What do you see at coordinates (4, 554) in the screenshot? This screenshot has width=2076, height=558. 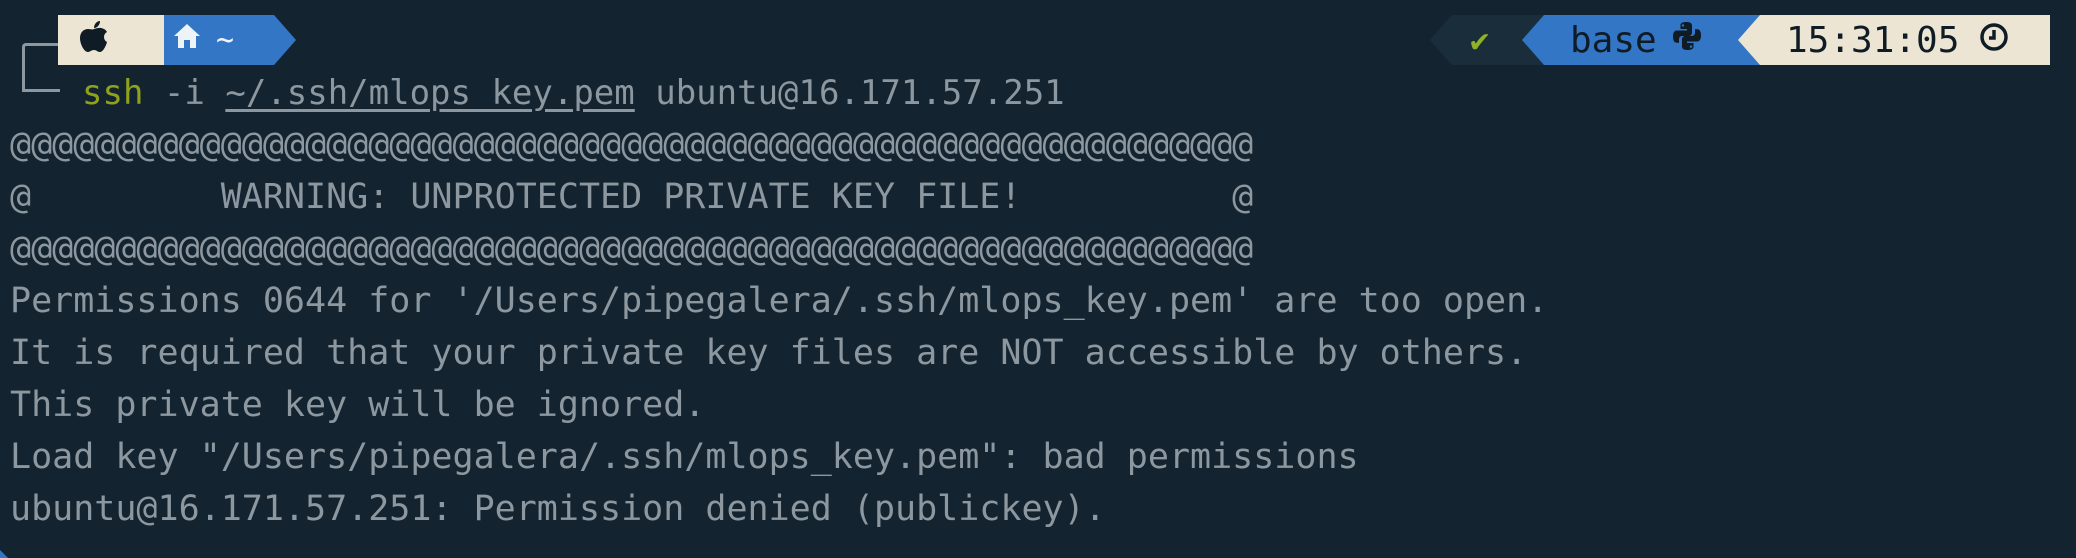 I see `cursor-corner-mark` at bounding box center [4, 554].